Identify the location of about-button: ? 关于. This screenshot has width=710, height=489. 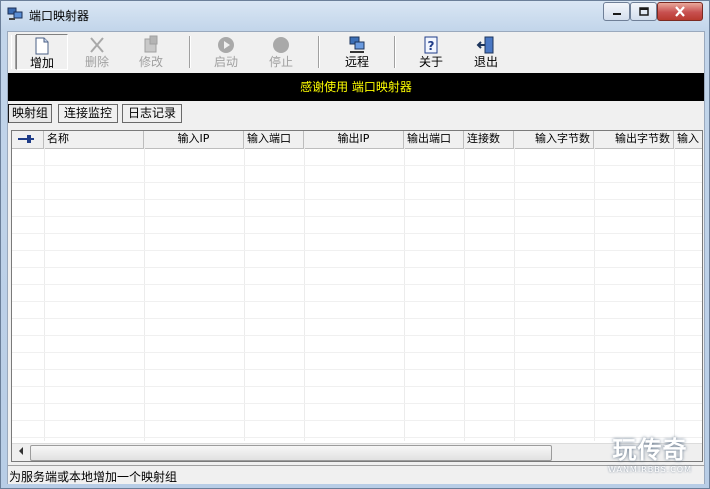
(431, 52).